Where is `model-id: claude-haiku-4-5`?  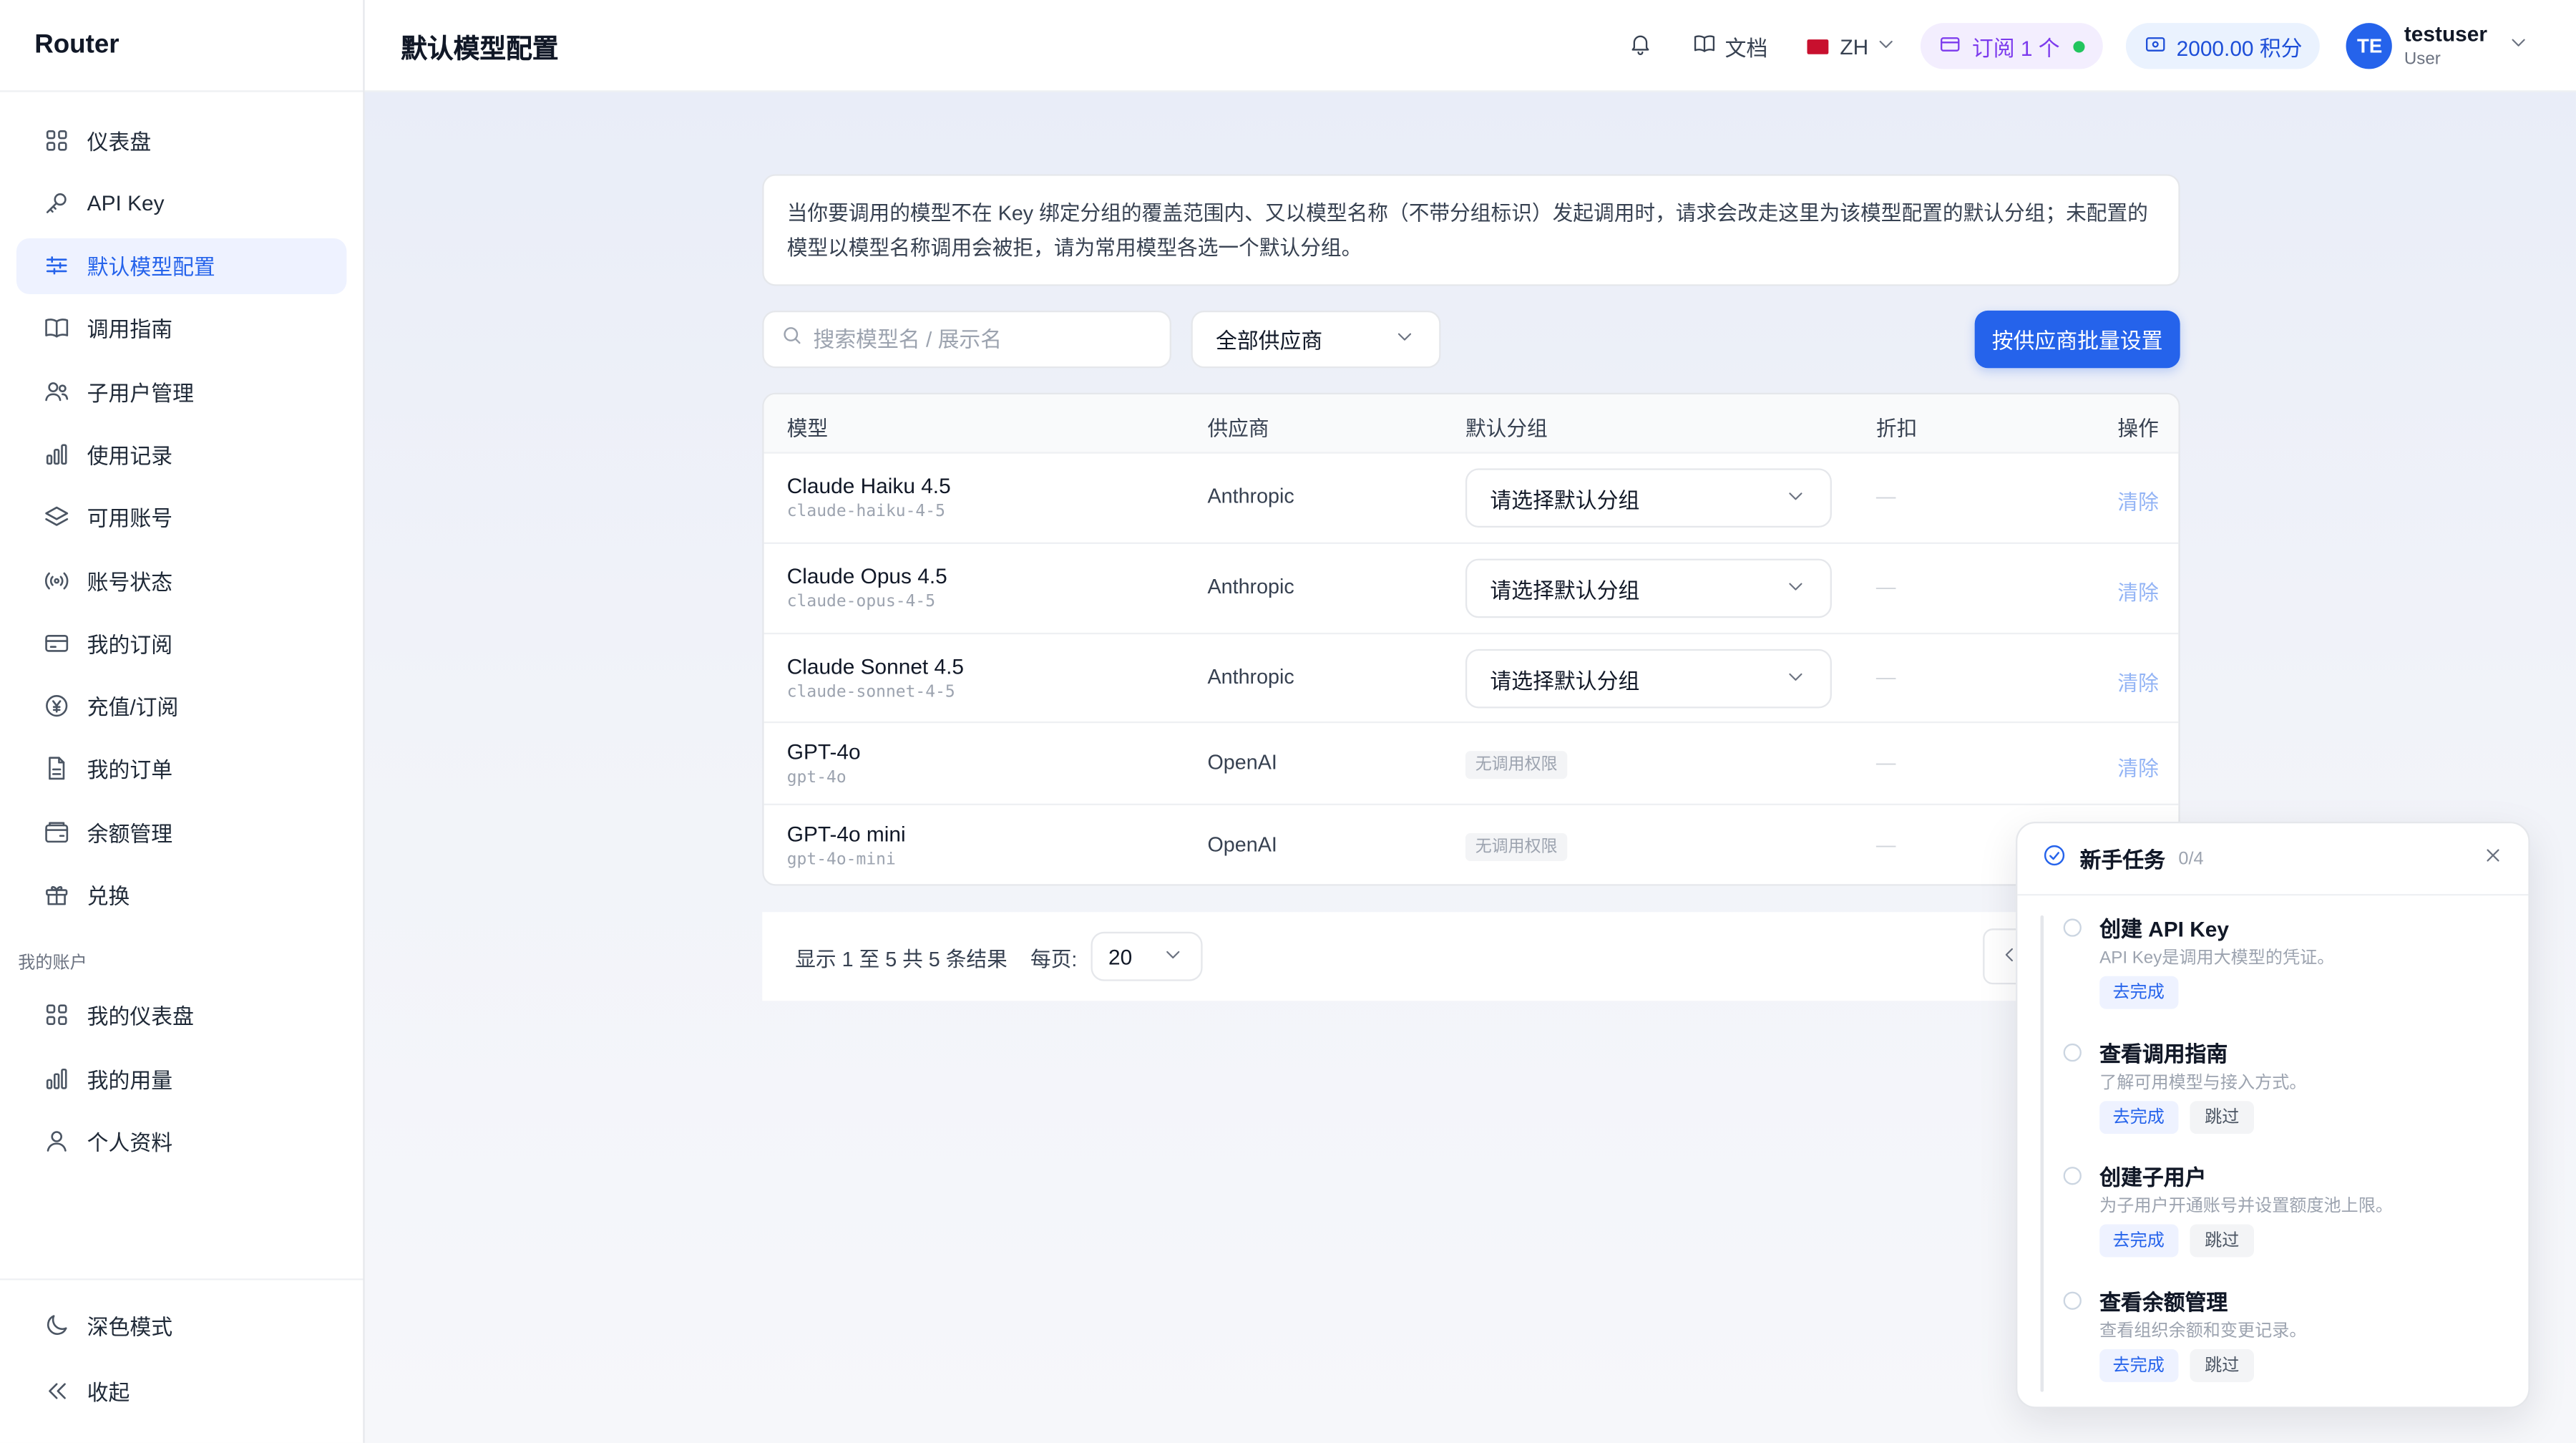
model-id: claude-haiku-4-5 is located at coordinates (865, 512).